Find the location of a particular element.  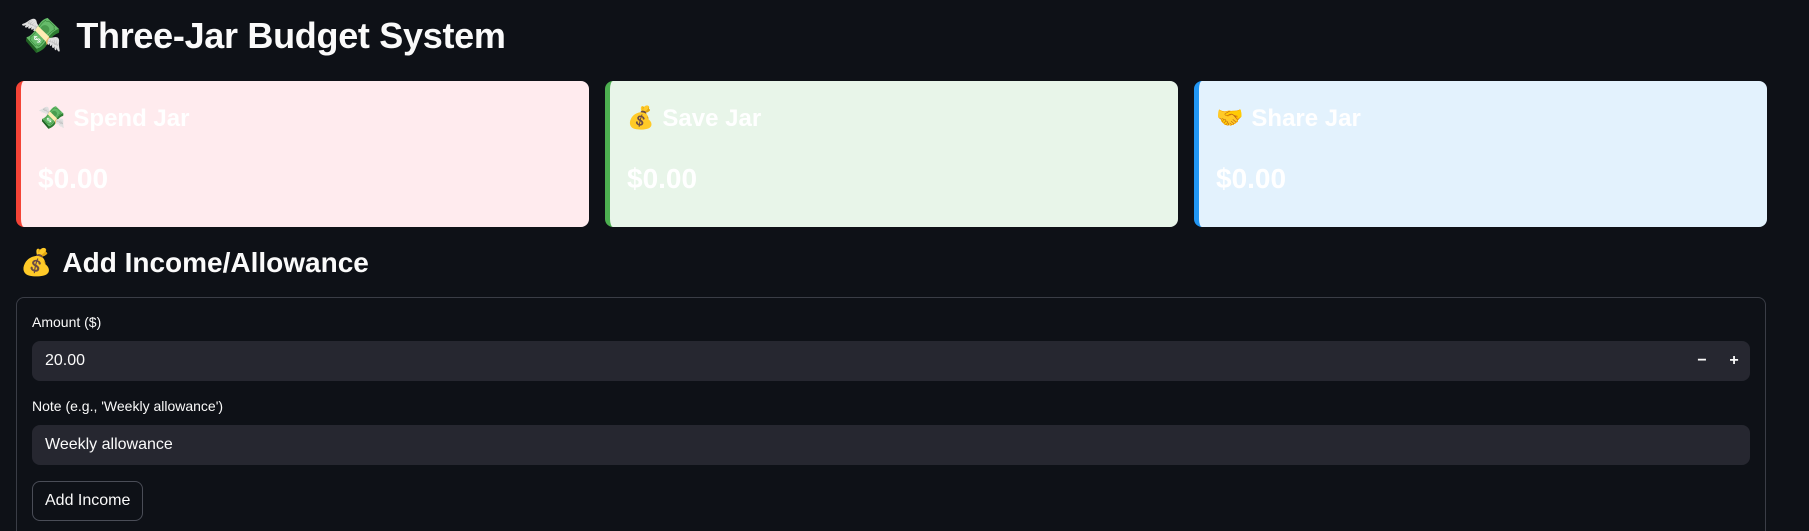

share-jar-header: 🤝 Share Jar is located at coordinates (1288, 119).